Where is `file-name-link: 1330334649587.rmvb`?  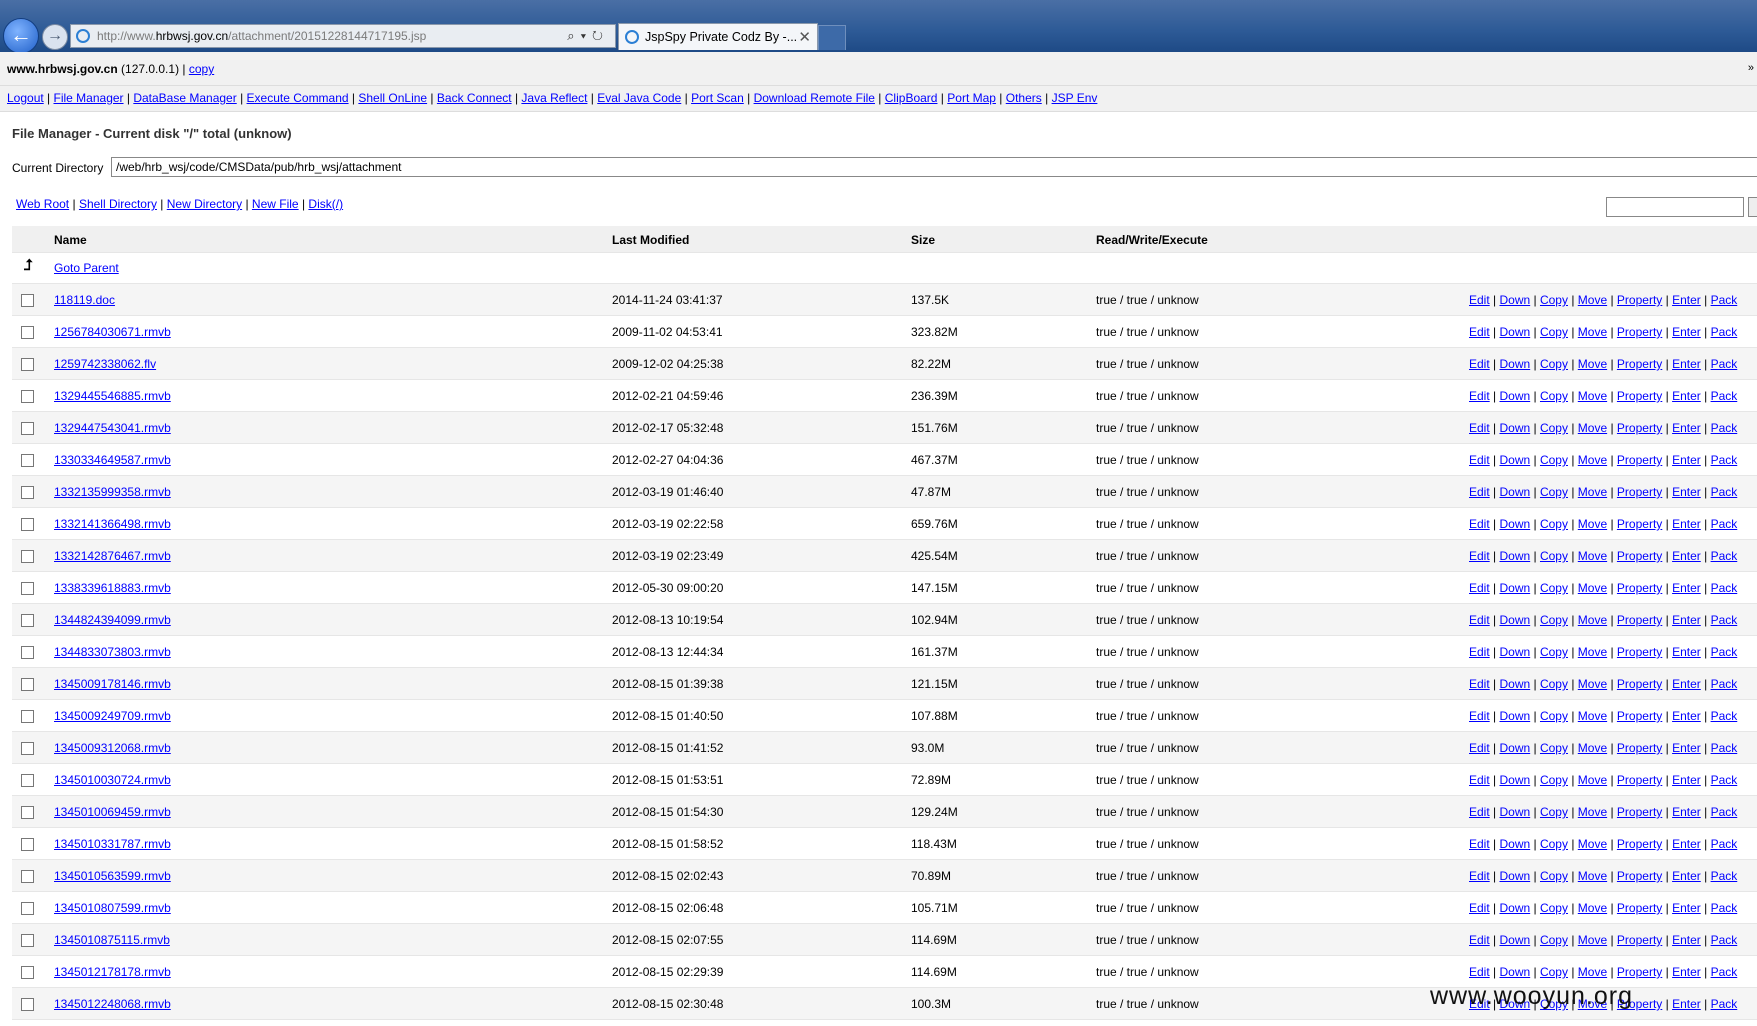 file-name-link: 1330334649587.rmvb is located at coordinates (112, 460).